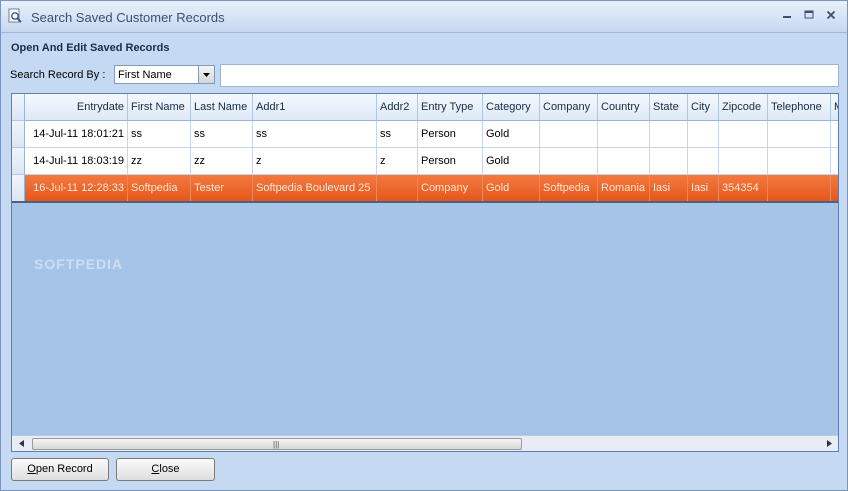  I want to click on cell-country: Romania, so click(624, 188).